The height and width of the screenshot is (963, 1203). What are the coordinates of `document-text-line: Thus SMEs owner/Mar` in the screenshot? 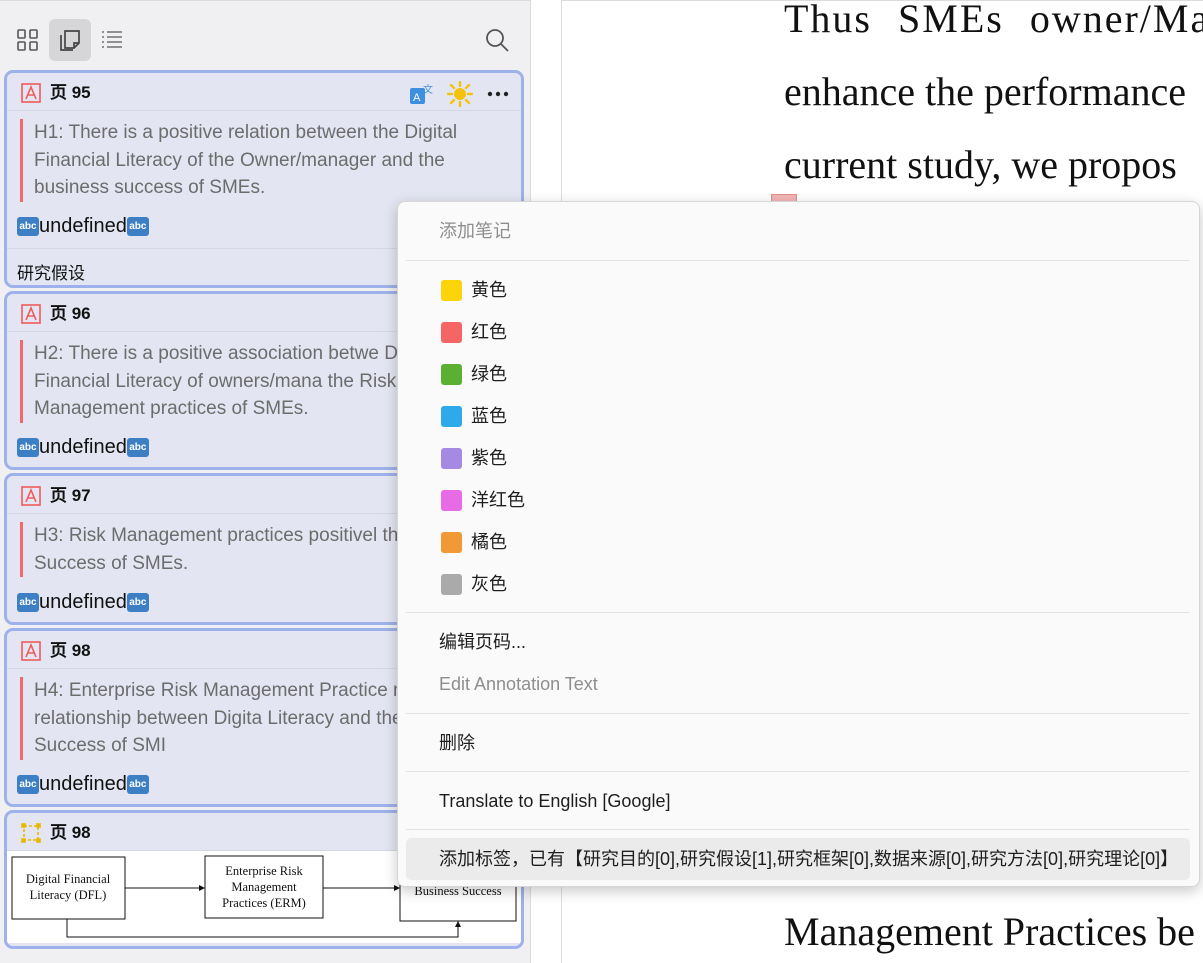 It's located at (993, 20).